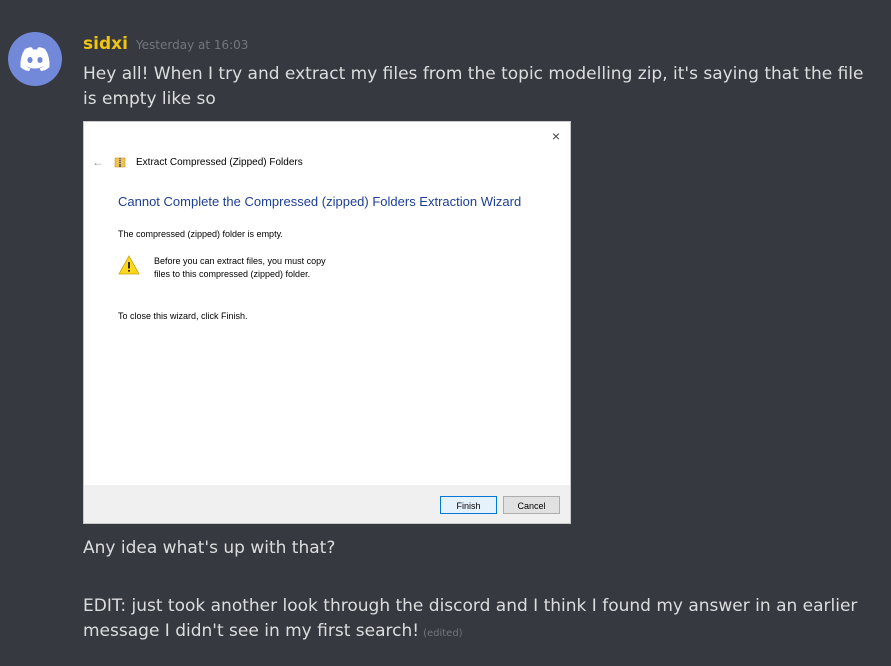  I want to click on message-text-2: Any idea what's up with that?, so click(209, 548).